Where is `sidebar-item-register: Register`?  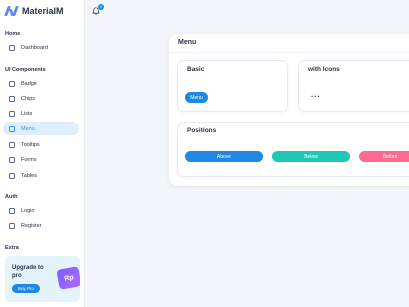 sidebar-item-register: Register is located at coordinates (41, 225).